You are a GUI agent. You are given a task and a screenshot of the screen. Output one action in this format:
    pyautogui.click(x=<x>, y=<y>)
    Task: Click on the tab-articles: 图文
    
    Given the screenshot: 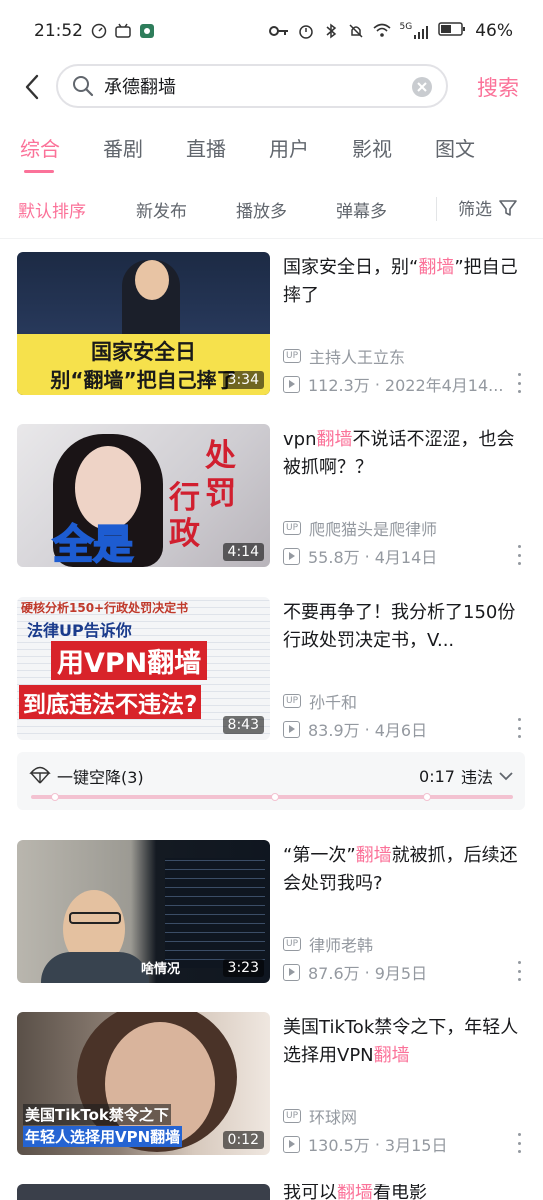 What is the action you would take?
    pyautogui.click(x=476, y=149)
    